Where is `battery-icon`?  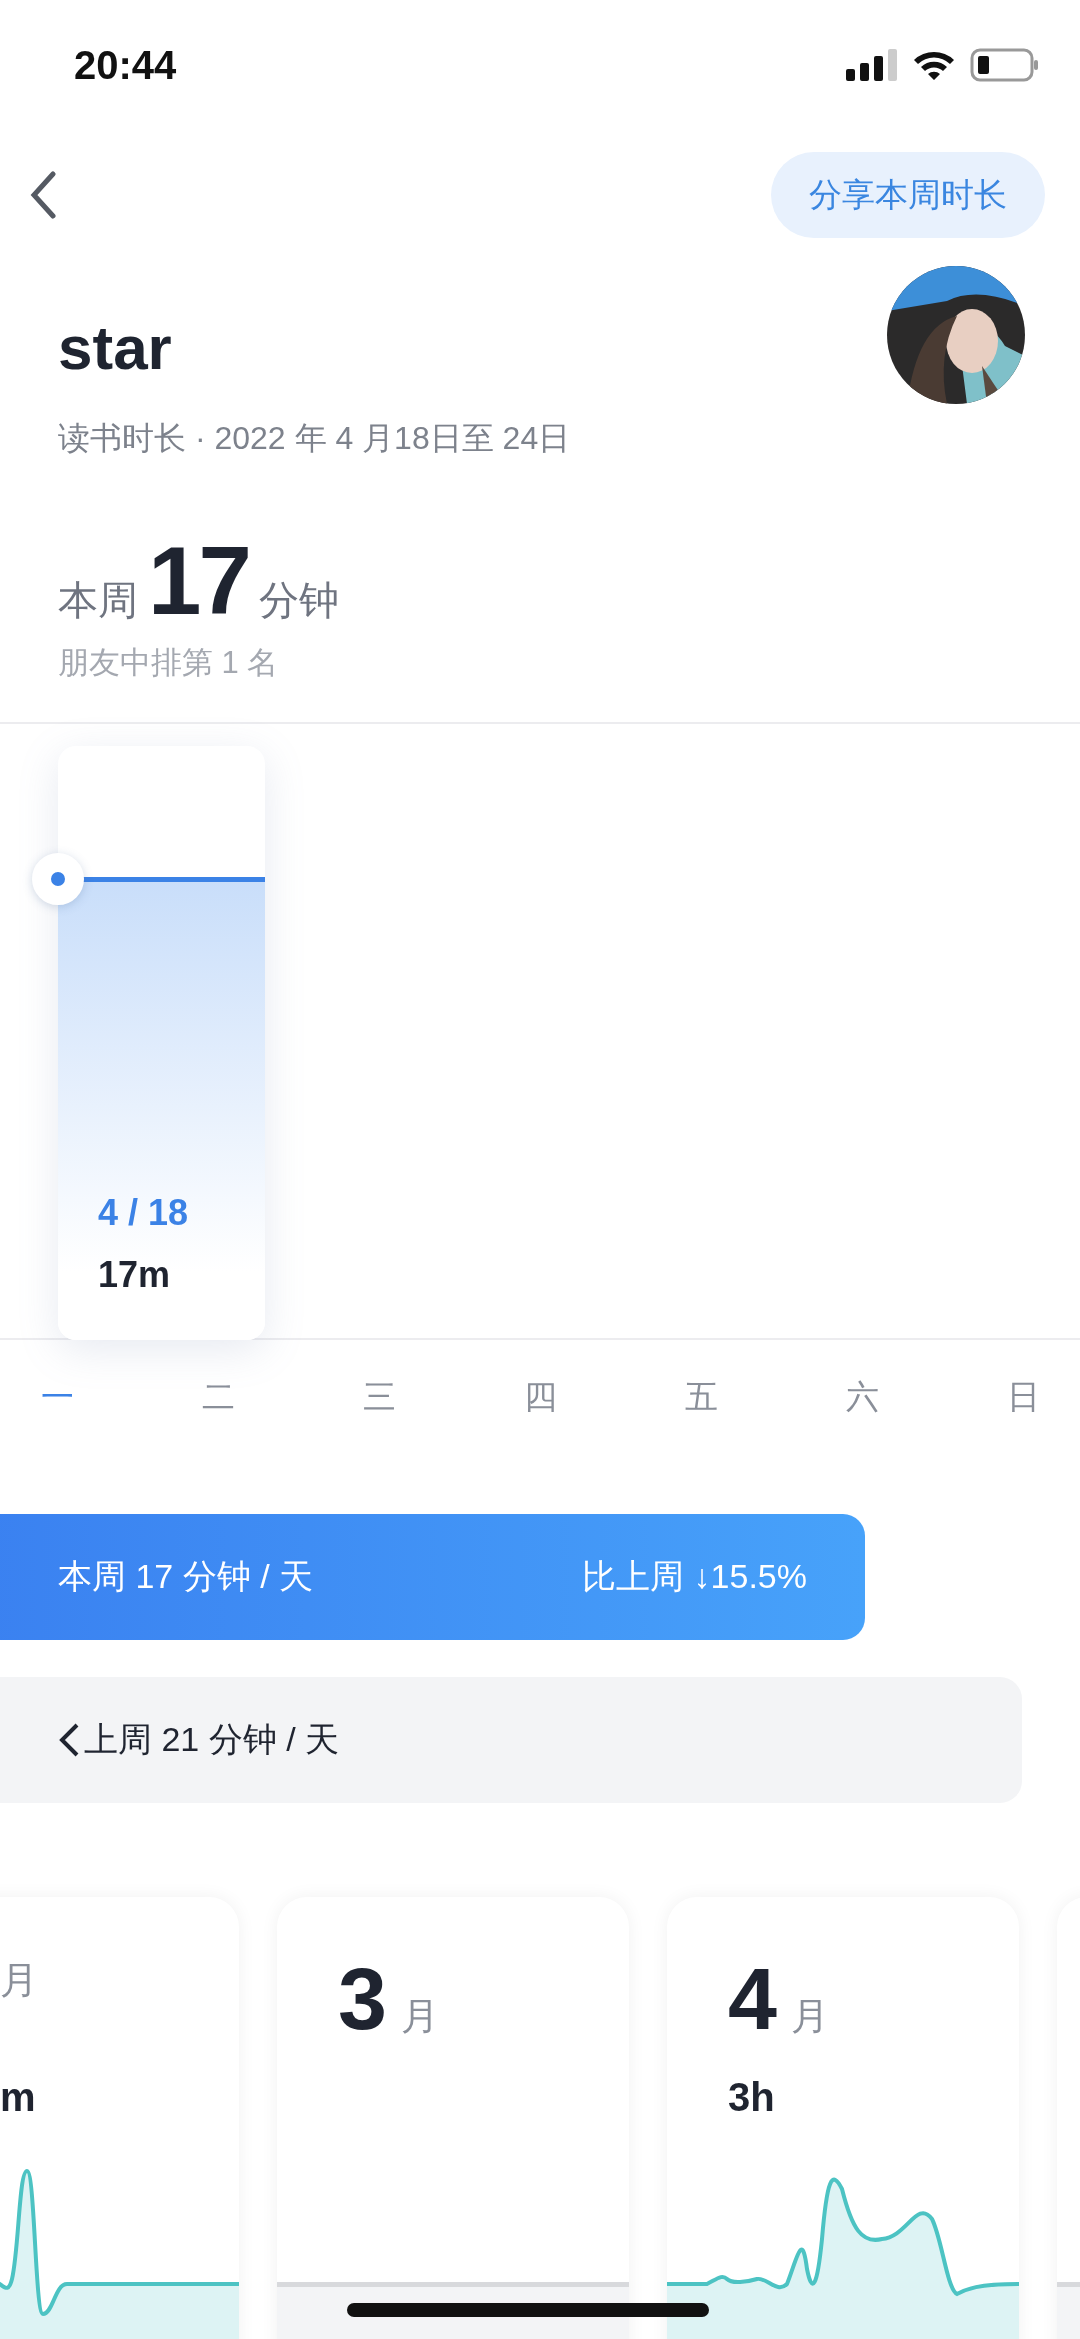 battery-icon is located at coordinates (1005, 65).